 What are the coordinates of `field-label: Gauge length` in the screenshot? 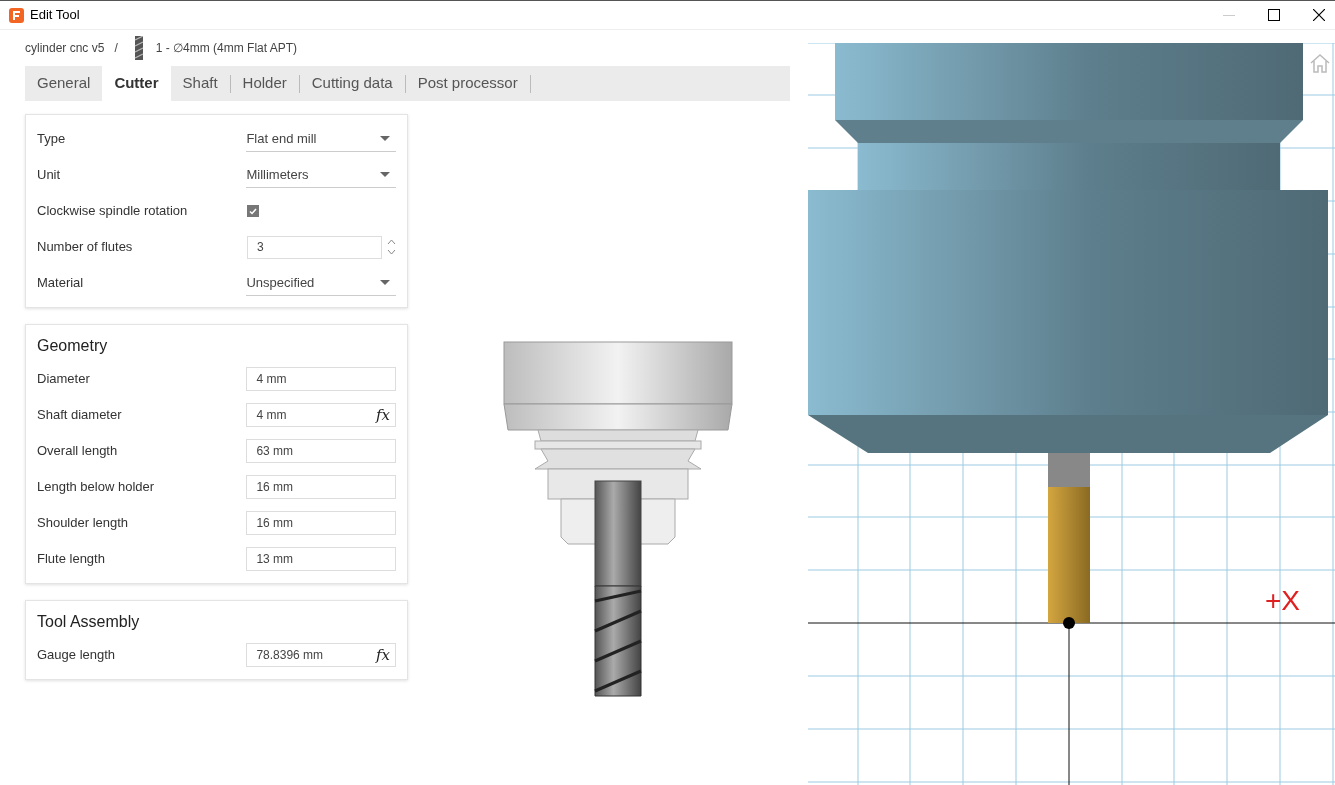 It's located at (77, 655).